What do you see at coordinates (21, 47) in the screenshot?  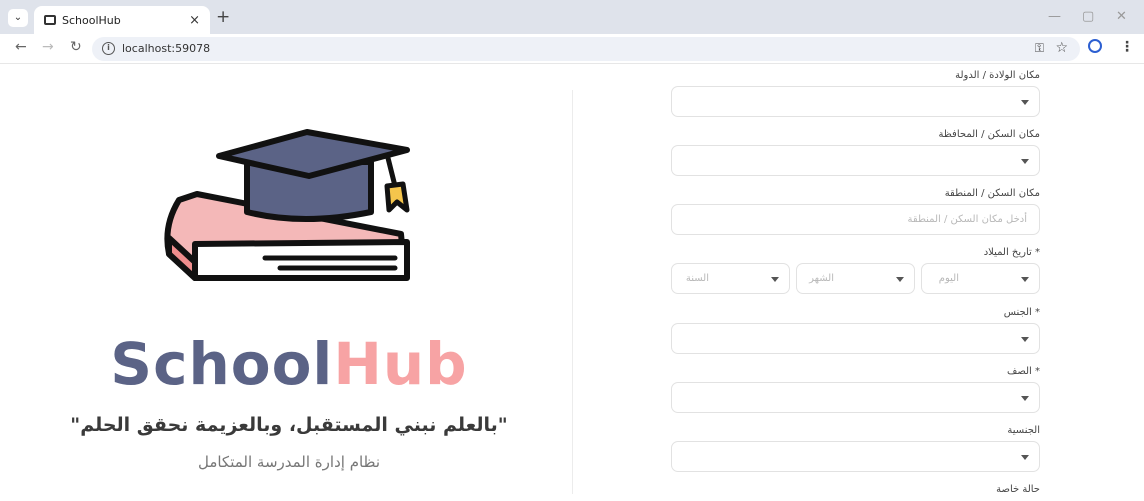 I see `back-icon: ←` at bounding box center [21, 47].